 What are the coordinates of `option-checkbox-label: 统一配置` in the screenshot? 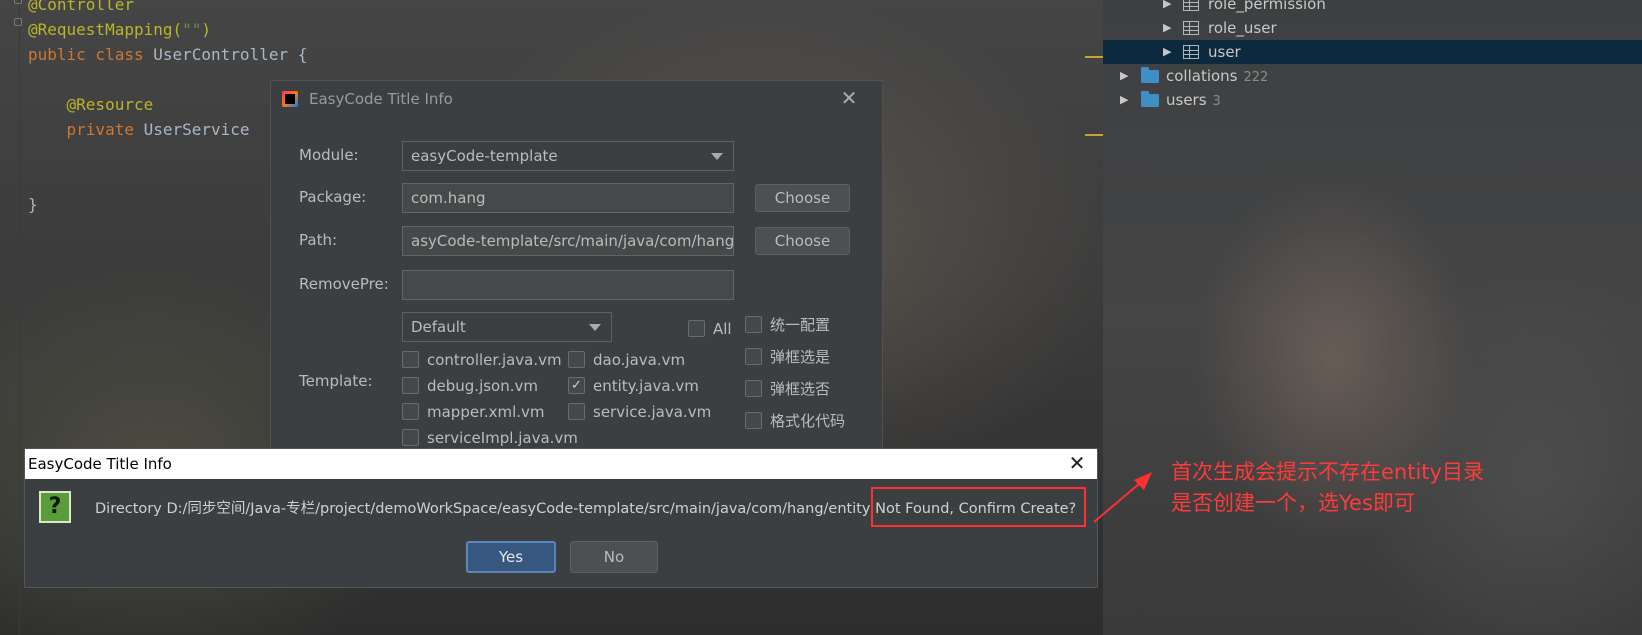 It's located at (800, 325).